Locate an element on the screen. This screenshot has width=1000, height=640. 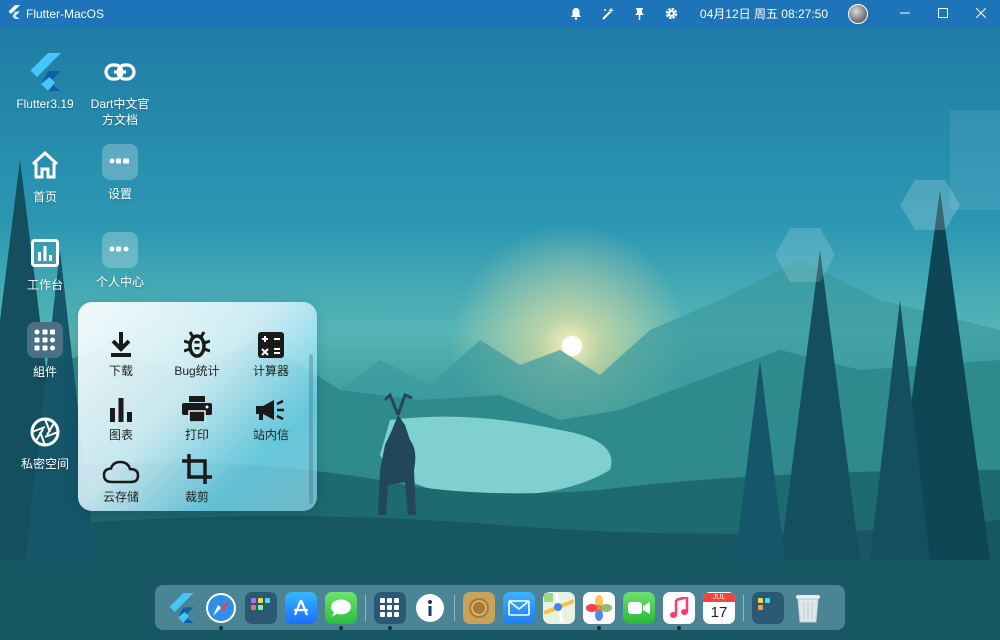
panel-item-label: 云存储 is located at coordinates (120, 497).